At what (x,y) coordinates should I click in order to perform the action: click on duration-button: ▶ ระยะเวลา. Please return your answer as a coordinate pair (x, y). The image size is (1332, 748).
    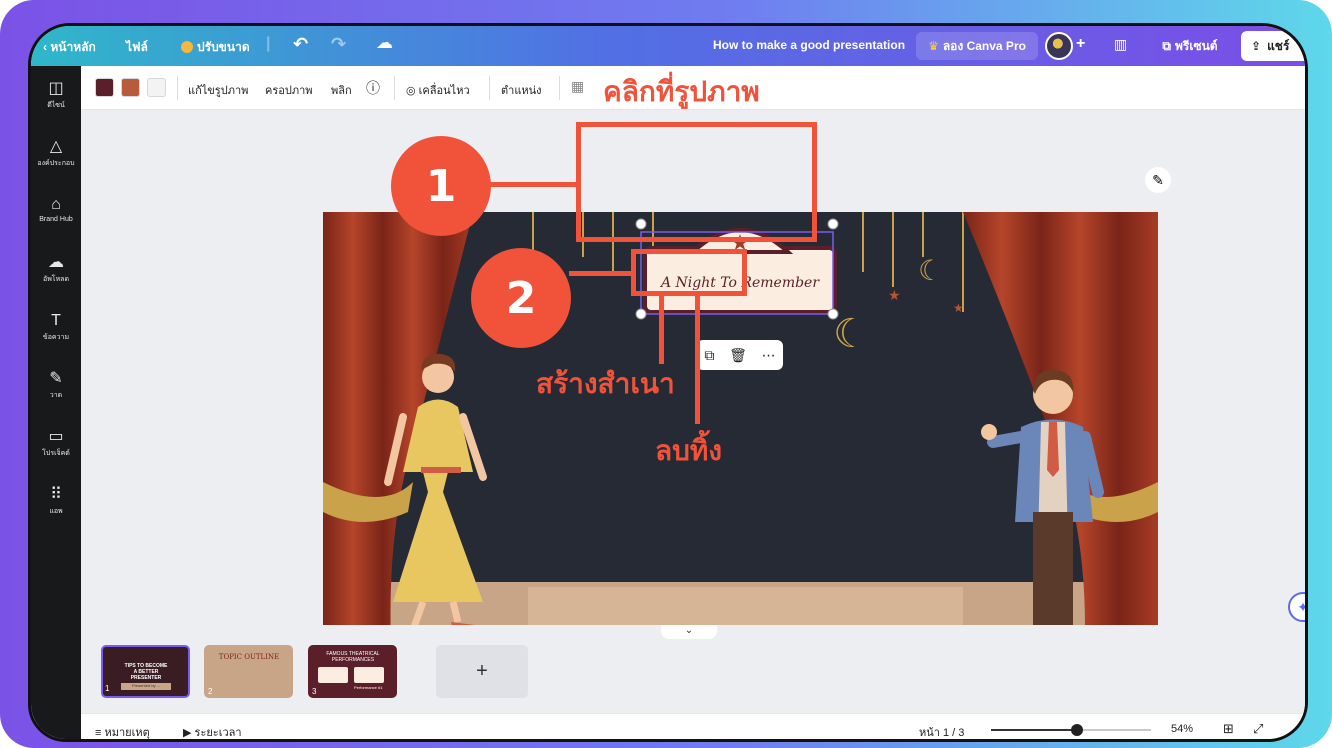
    Looking at the image, I should click on (212, 731).